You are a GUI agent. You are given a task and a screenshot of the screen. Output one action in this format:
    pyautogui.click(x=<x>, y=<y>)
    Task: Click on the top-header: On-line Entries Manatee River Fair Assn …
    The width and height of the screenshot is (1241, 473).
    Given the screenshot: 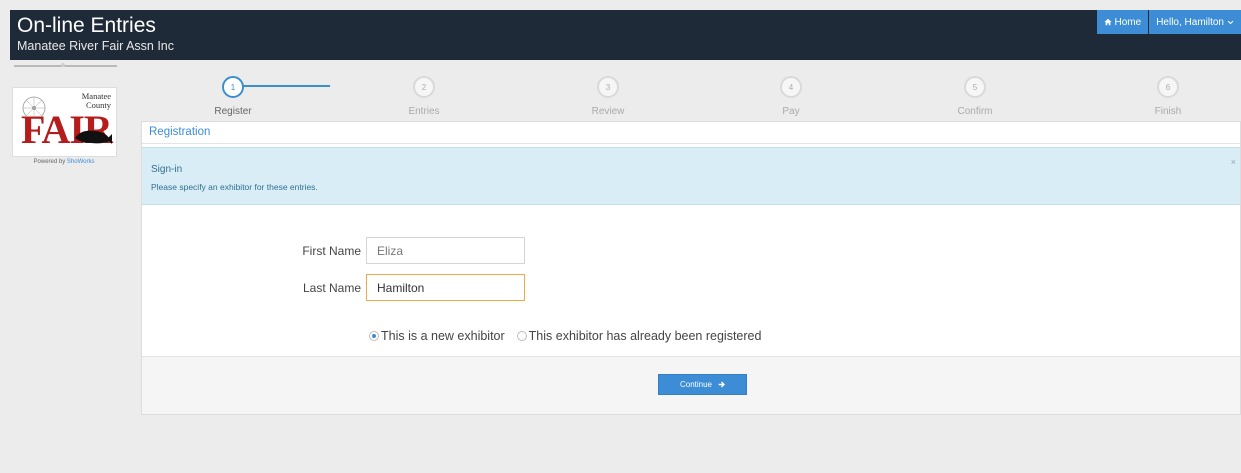 What is the action you would take?
    pyautogui.click(x=625, y=35)
    